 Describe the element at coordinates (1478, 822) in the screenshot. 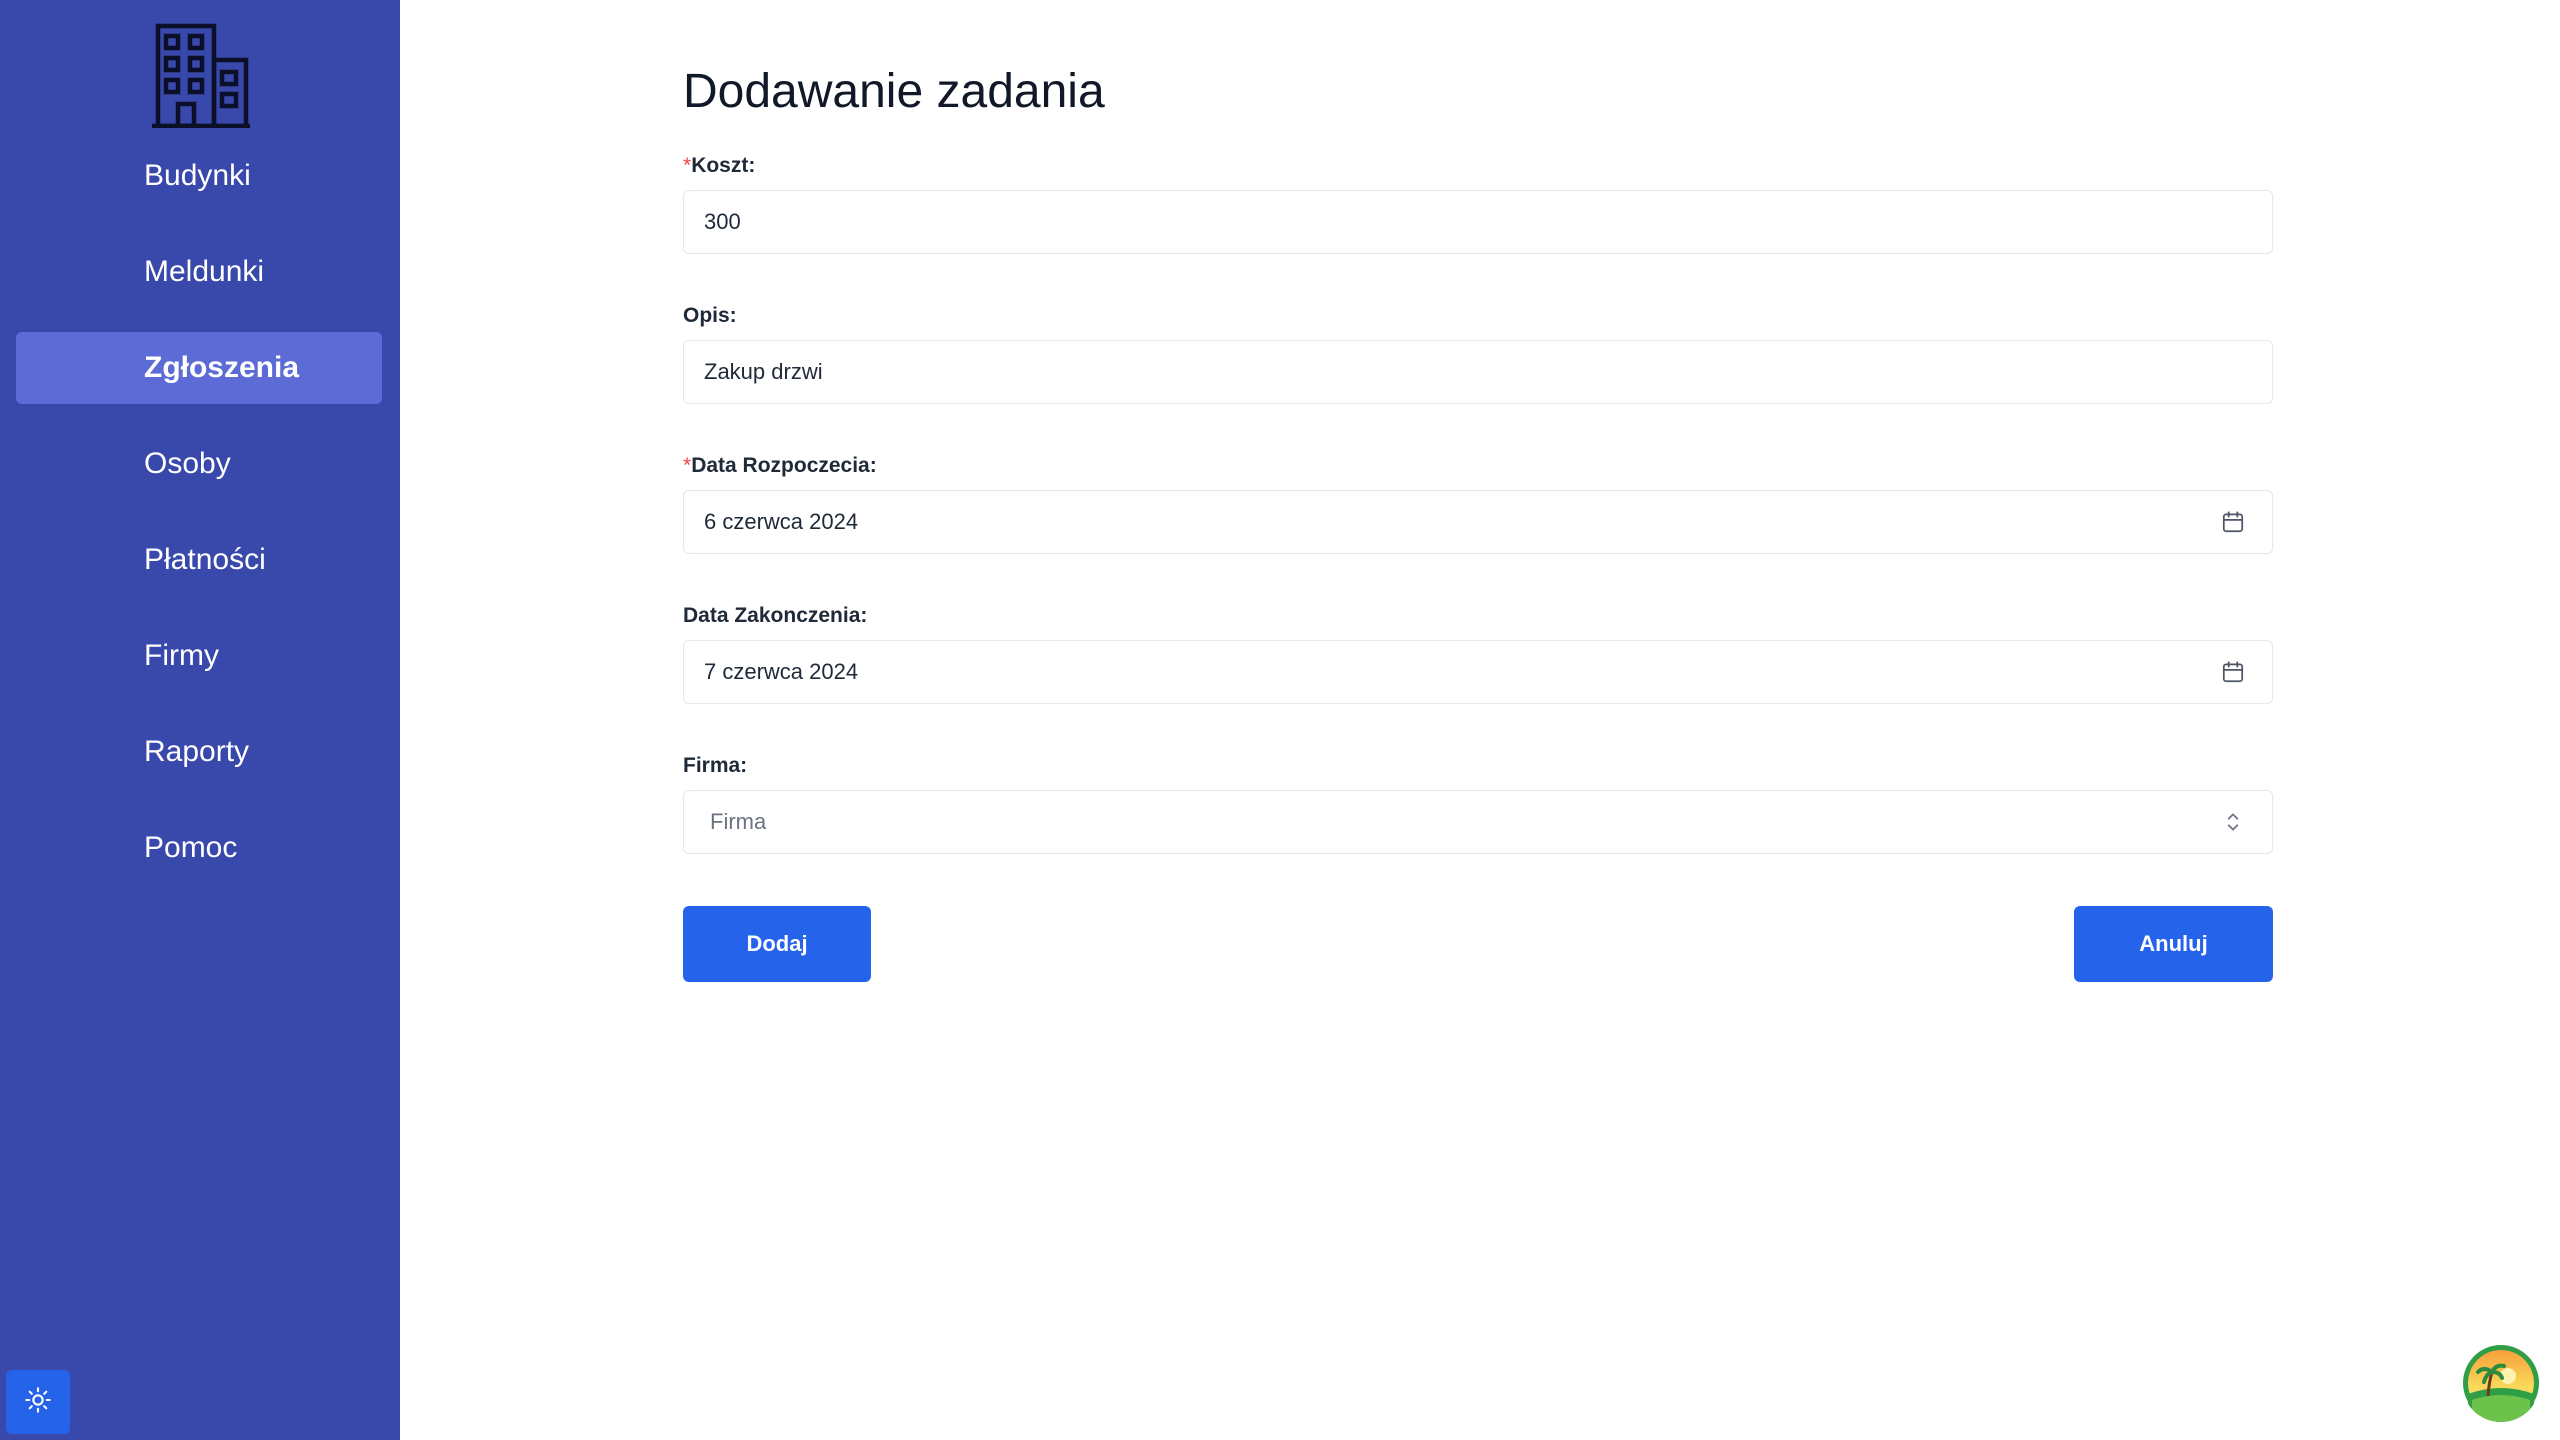

I see `company-select: Firma` at that location.